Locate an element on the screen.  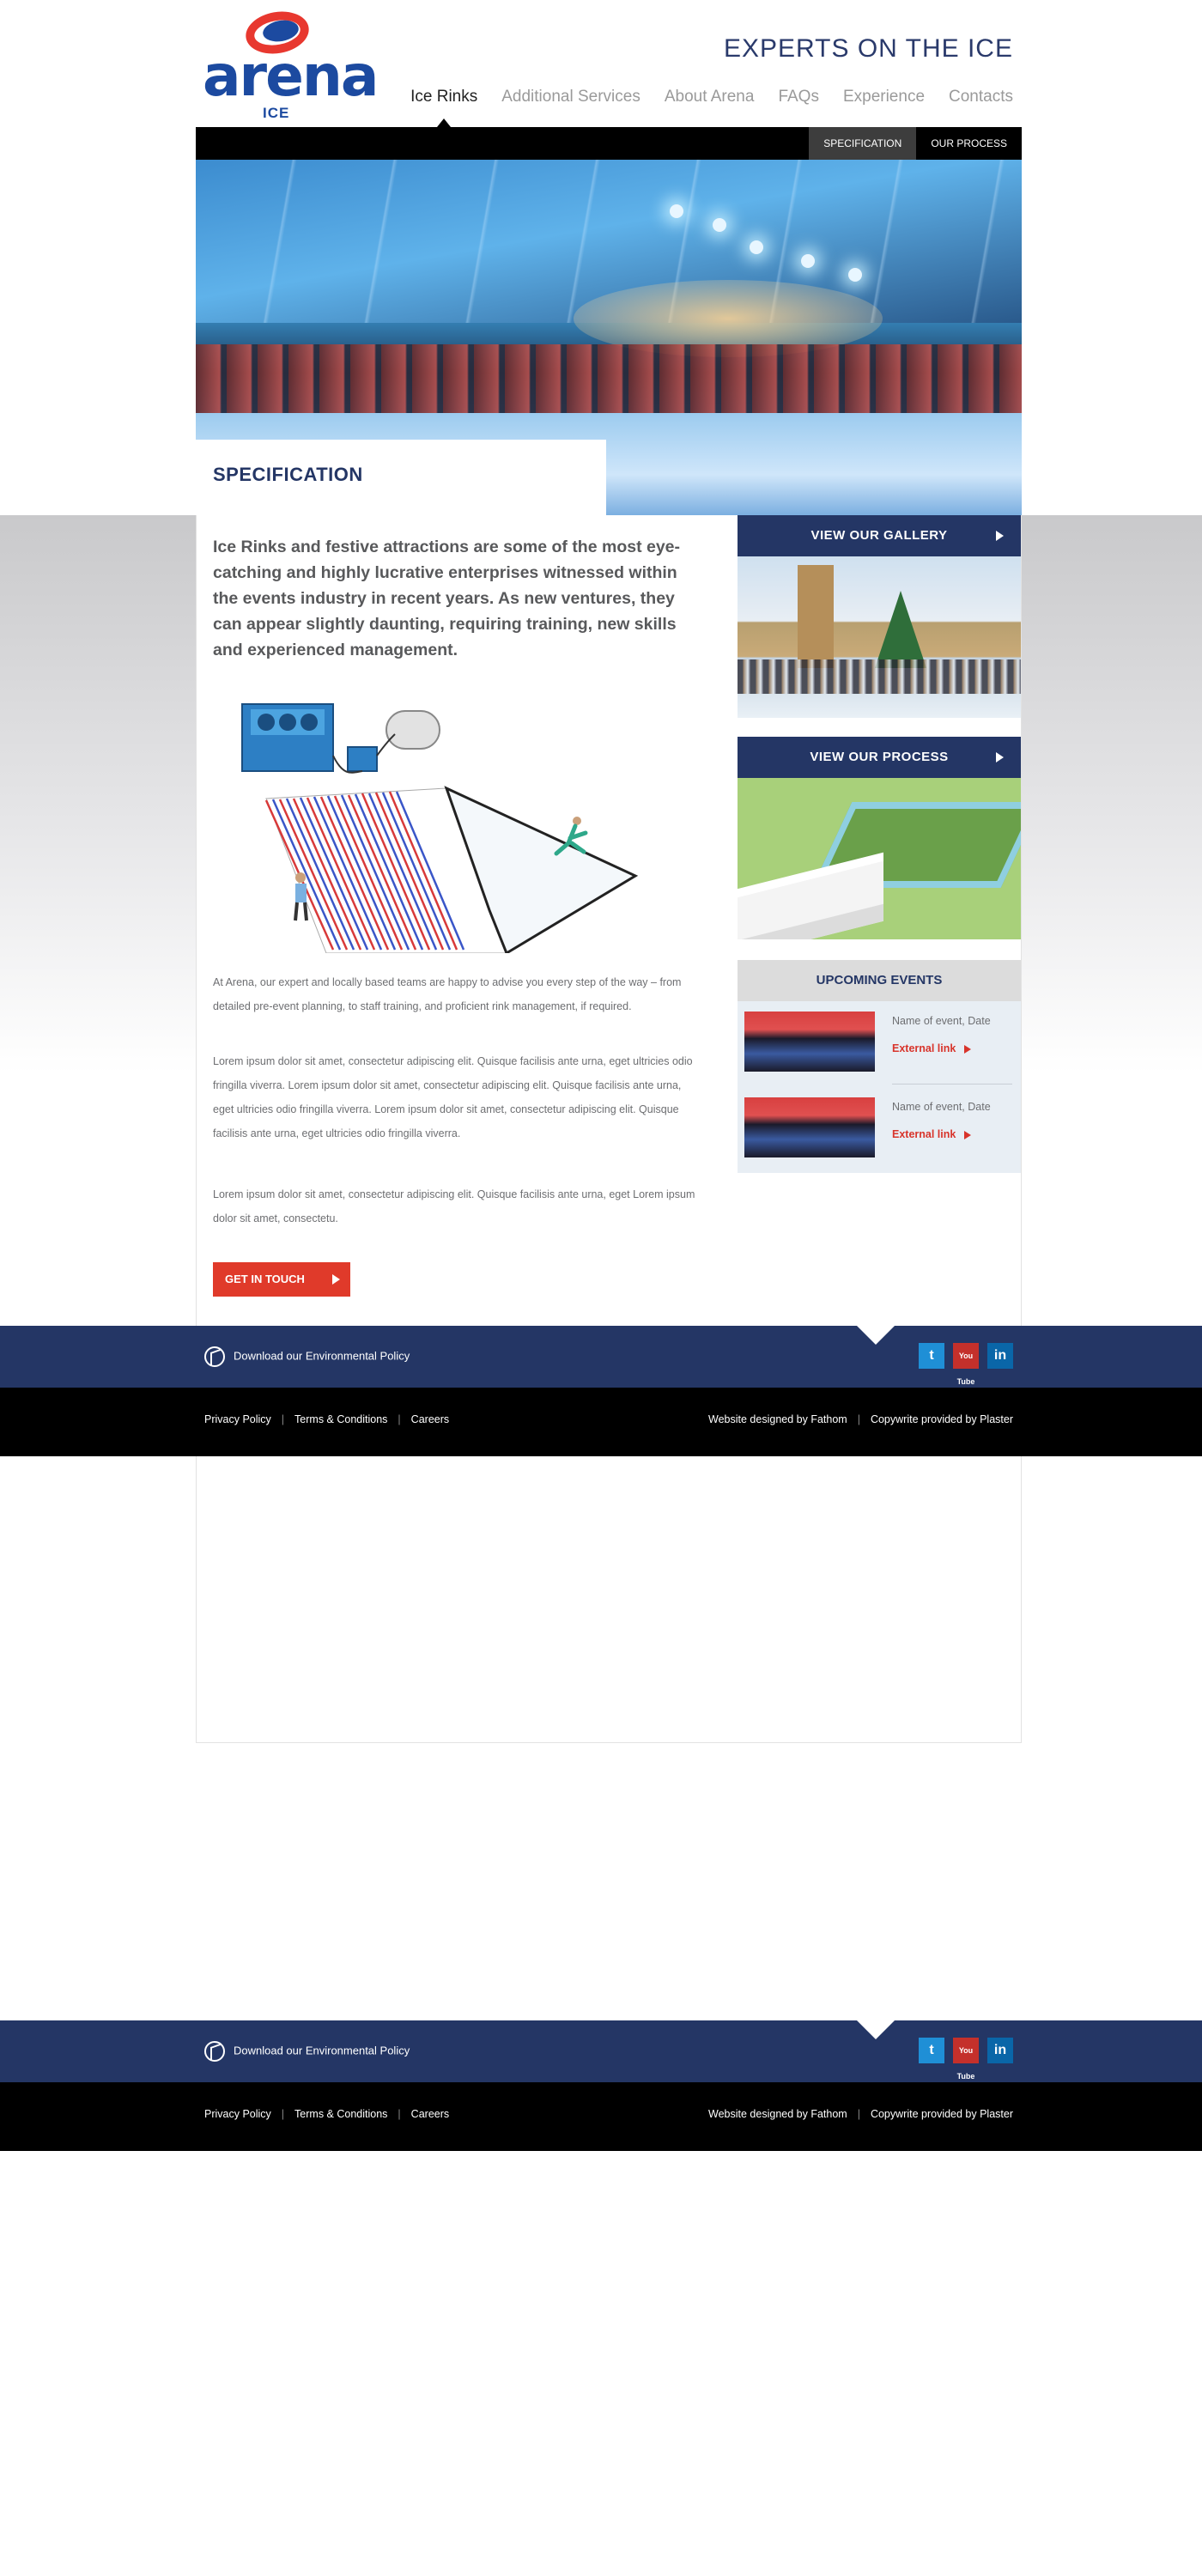
chiller-unit-icon is located at coordinates (287, 737).